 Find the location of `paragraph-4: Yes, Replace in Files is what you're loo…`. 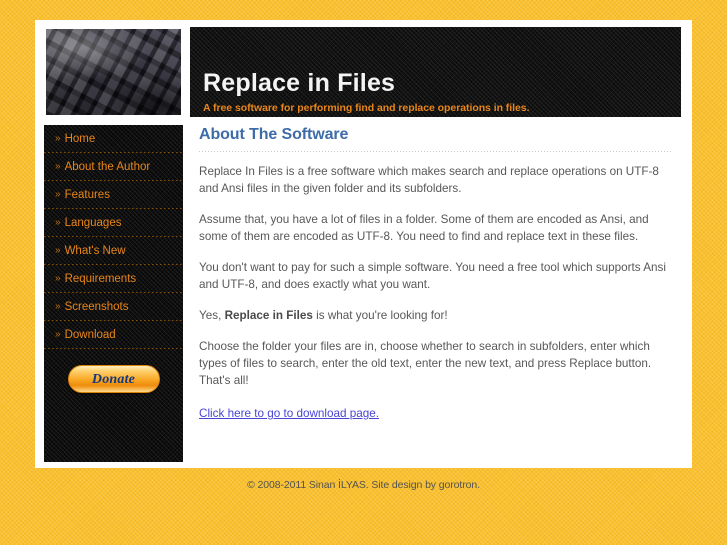

paragraph-4: Yes, Replace in Files is what you're loo… is located at coordinates (436, 315).